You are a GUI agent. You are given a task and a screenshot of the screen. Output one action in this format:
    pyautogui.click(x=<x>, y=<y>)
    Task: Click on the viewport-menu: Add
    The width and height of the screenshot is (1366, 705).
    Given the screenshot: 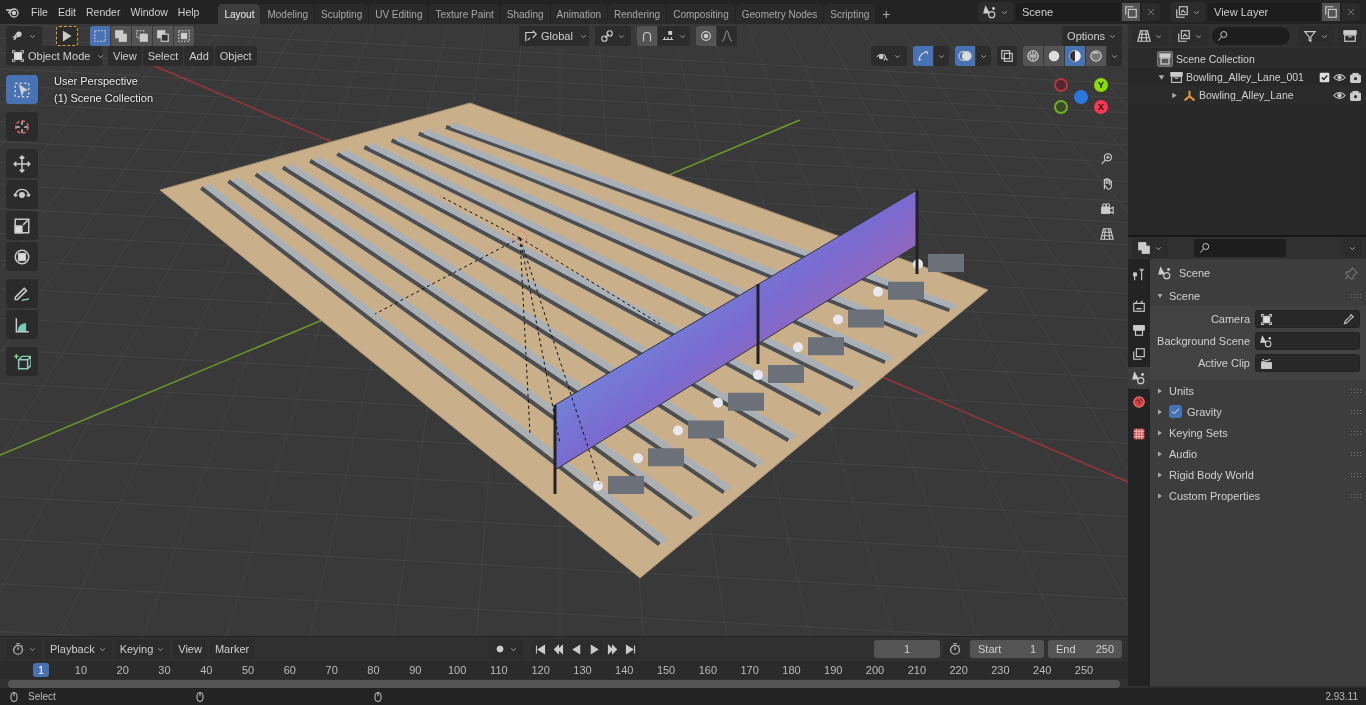 What is the action you would take?
    pyautogui.click(x=199, y=56)
    